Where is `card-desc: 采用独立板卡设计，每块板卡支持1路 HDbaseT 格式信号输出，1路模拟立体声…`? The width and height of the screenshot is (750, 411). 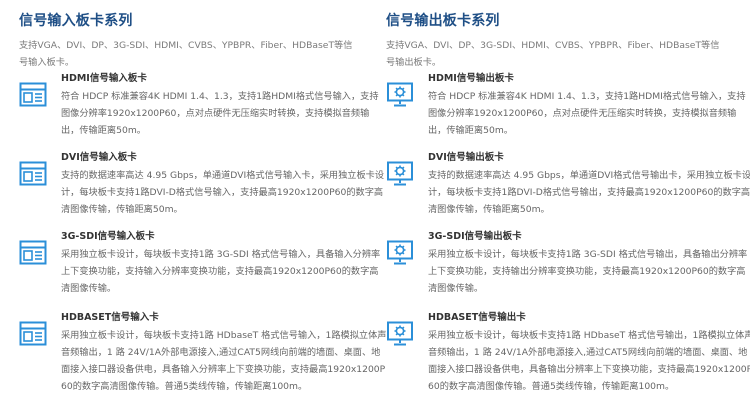 card-desc: 采用独立板卡设计，每块板卡支持1路 HDbaseT 格式信号输出，1路模拟立体声… is located at coordinates (589, 361).